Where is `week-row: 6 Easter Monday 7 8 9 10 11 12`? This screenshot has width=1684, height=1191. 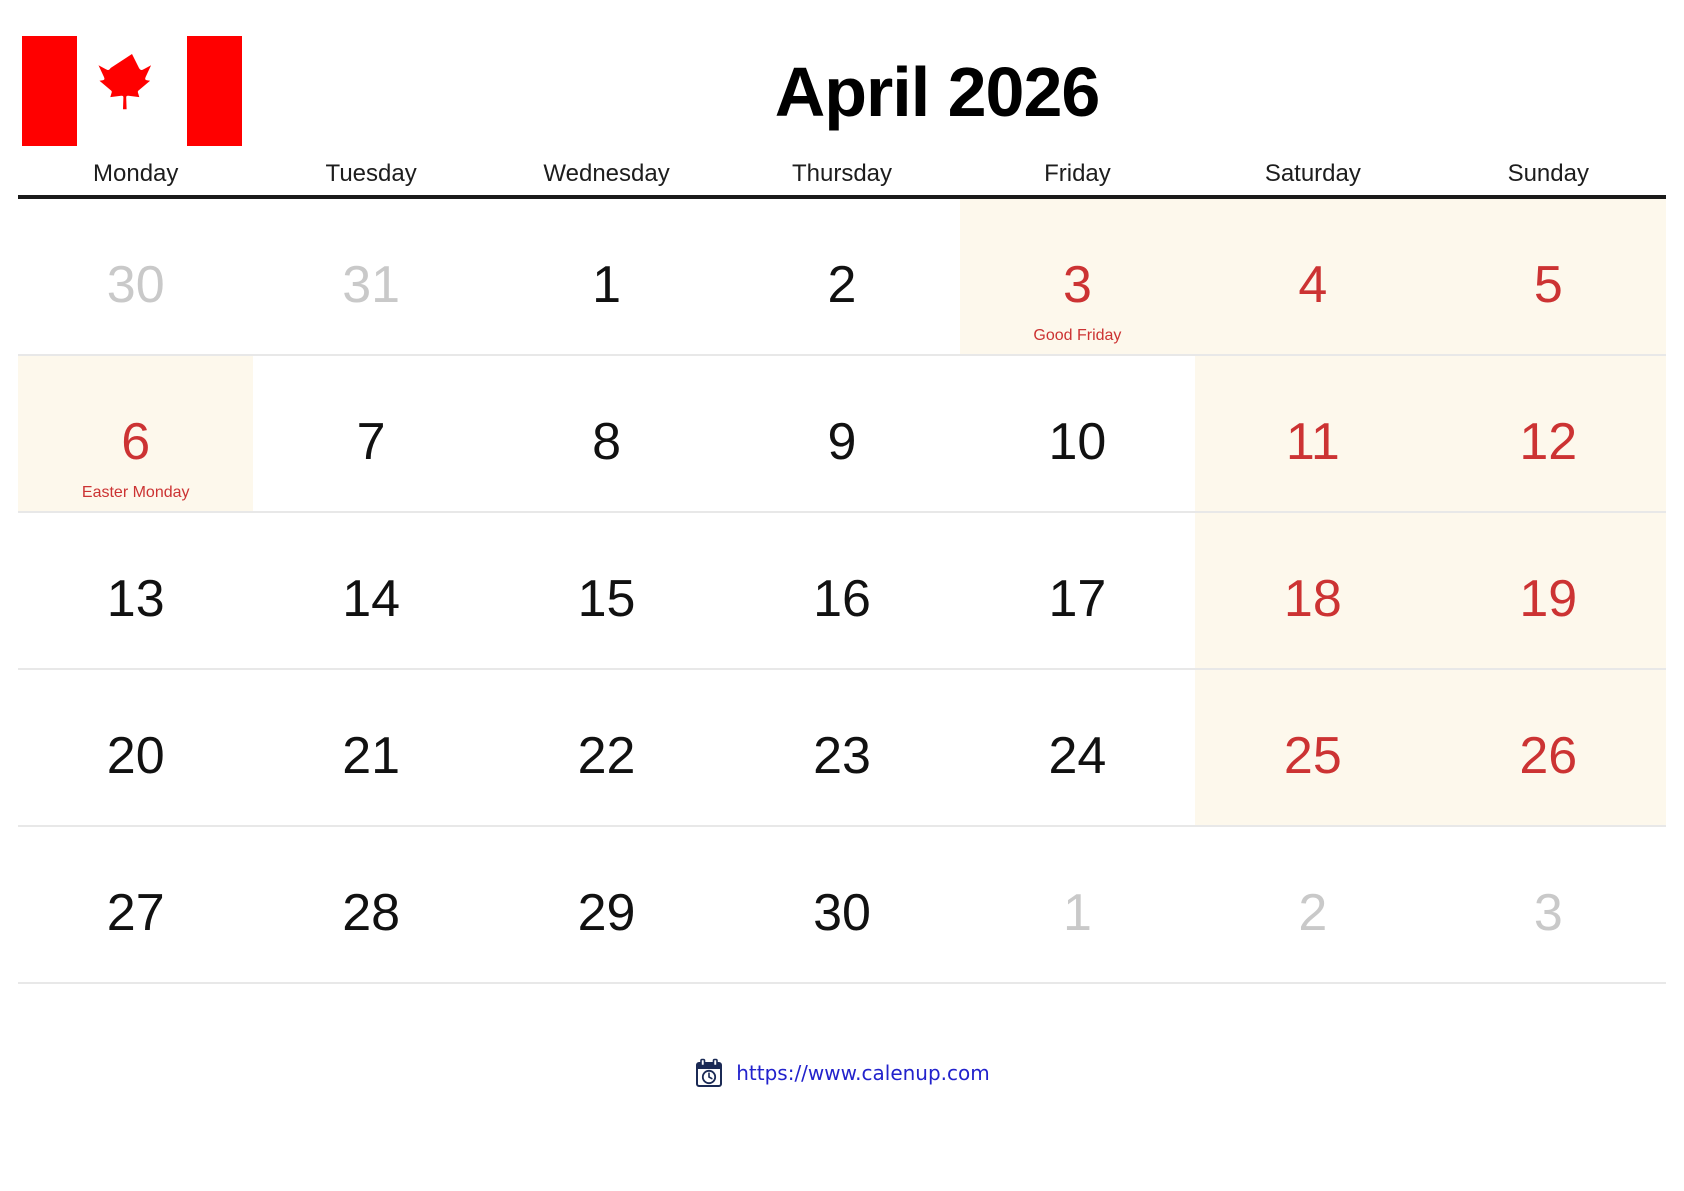 week-row: 6 Easter Monday 7 8 9 10 11 12 is located at coordinates (842, 434).